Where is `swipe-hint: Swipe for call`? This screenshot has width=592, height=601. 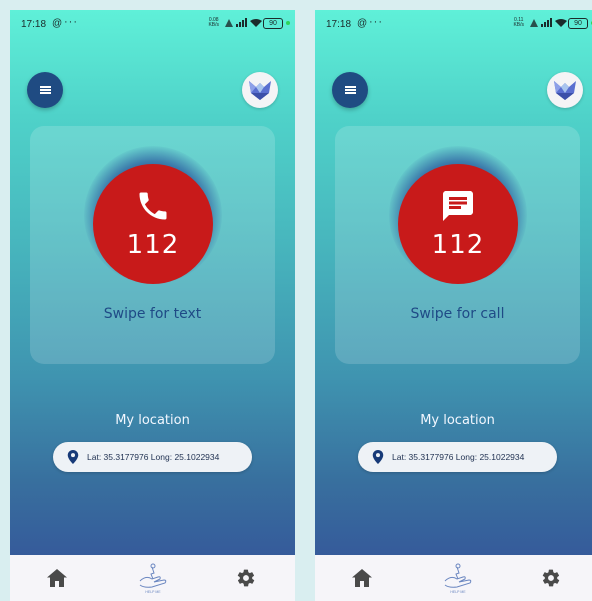 swipe-hint: Swipe for call is located at coordinates (457, 314).